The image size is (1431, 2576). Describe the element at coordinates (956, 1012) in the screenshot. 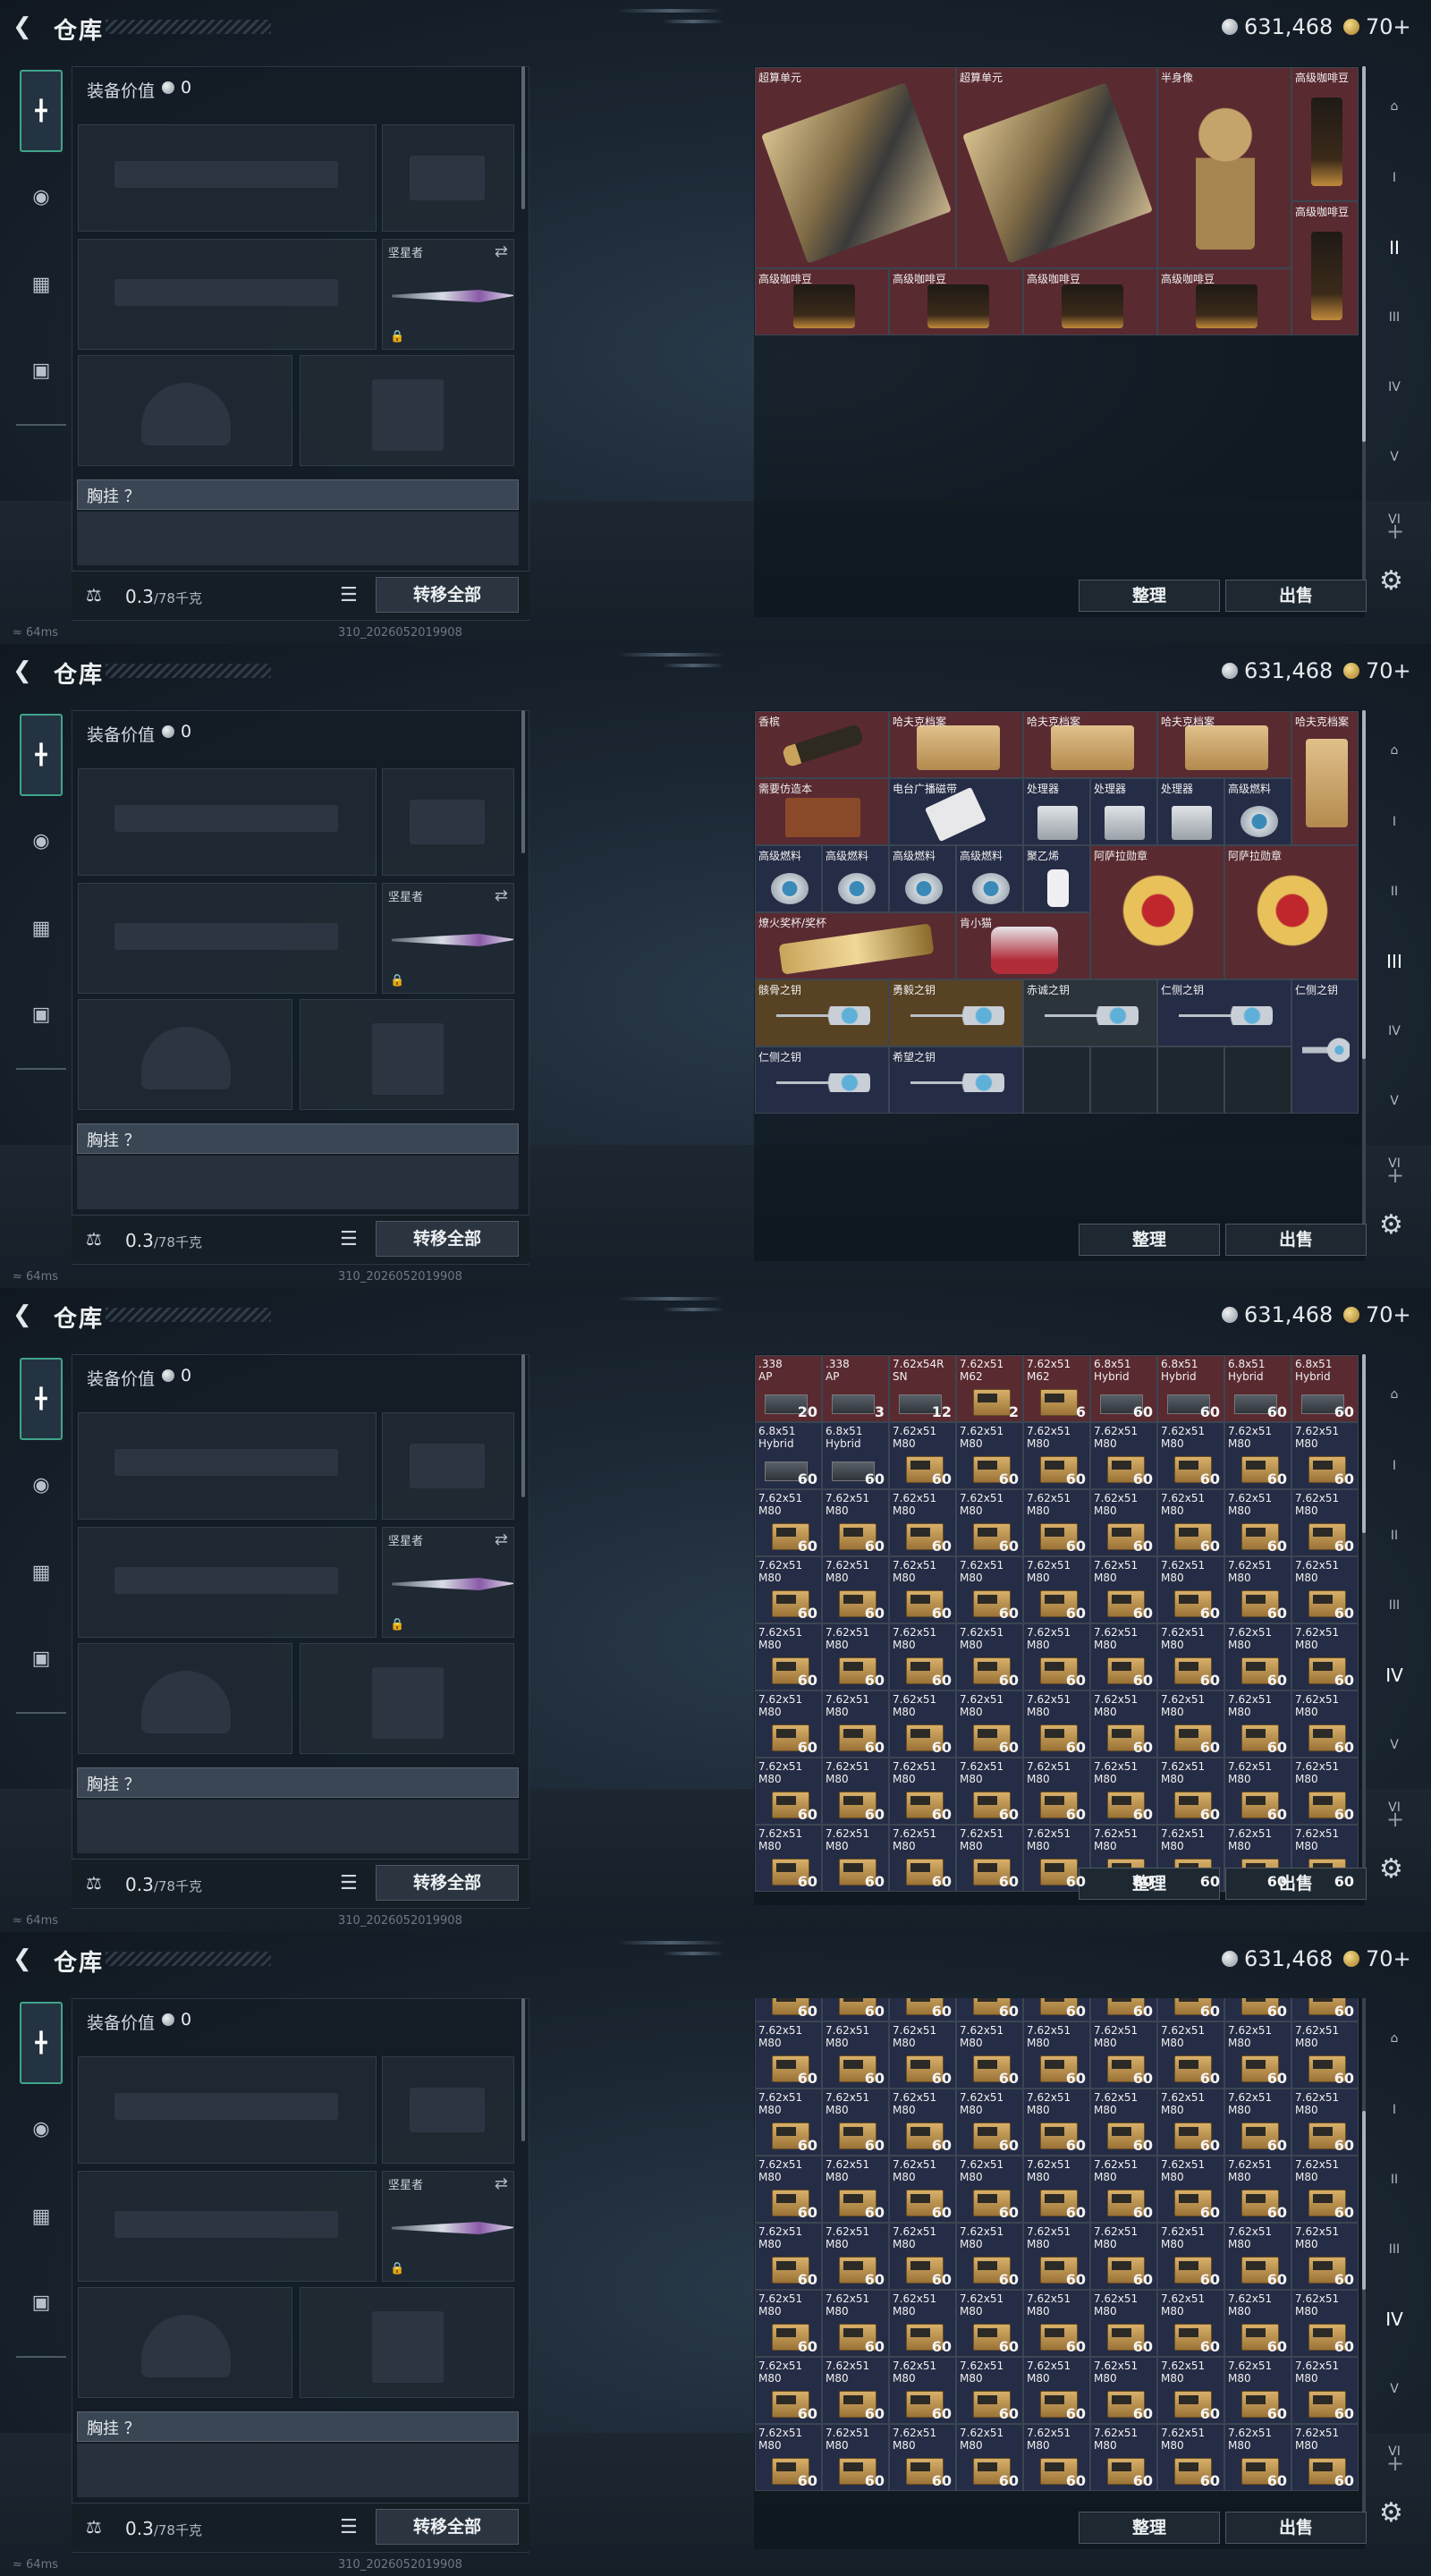

I see `stash-item: 勇毅之钥` at that location.